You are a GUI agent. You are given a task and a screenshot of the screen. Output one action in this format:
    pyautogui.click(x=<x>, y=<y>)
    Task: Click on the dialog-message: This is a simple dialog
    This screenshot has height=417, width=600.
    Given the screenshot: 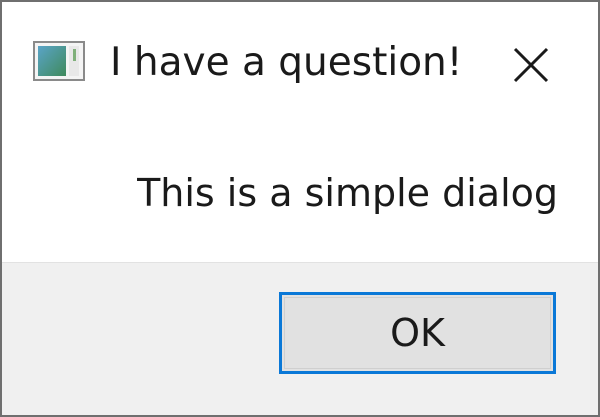 What is the action you would take?
    pyautogui.click(x=347, y=193)
    